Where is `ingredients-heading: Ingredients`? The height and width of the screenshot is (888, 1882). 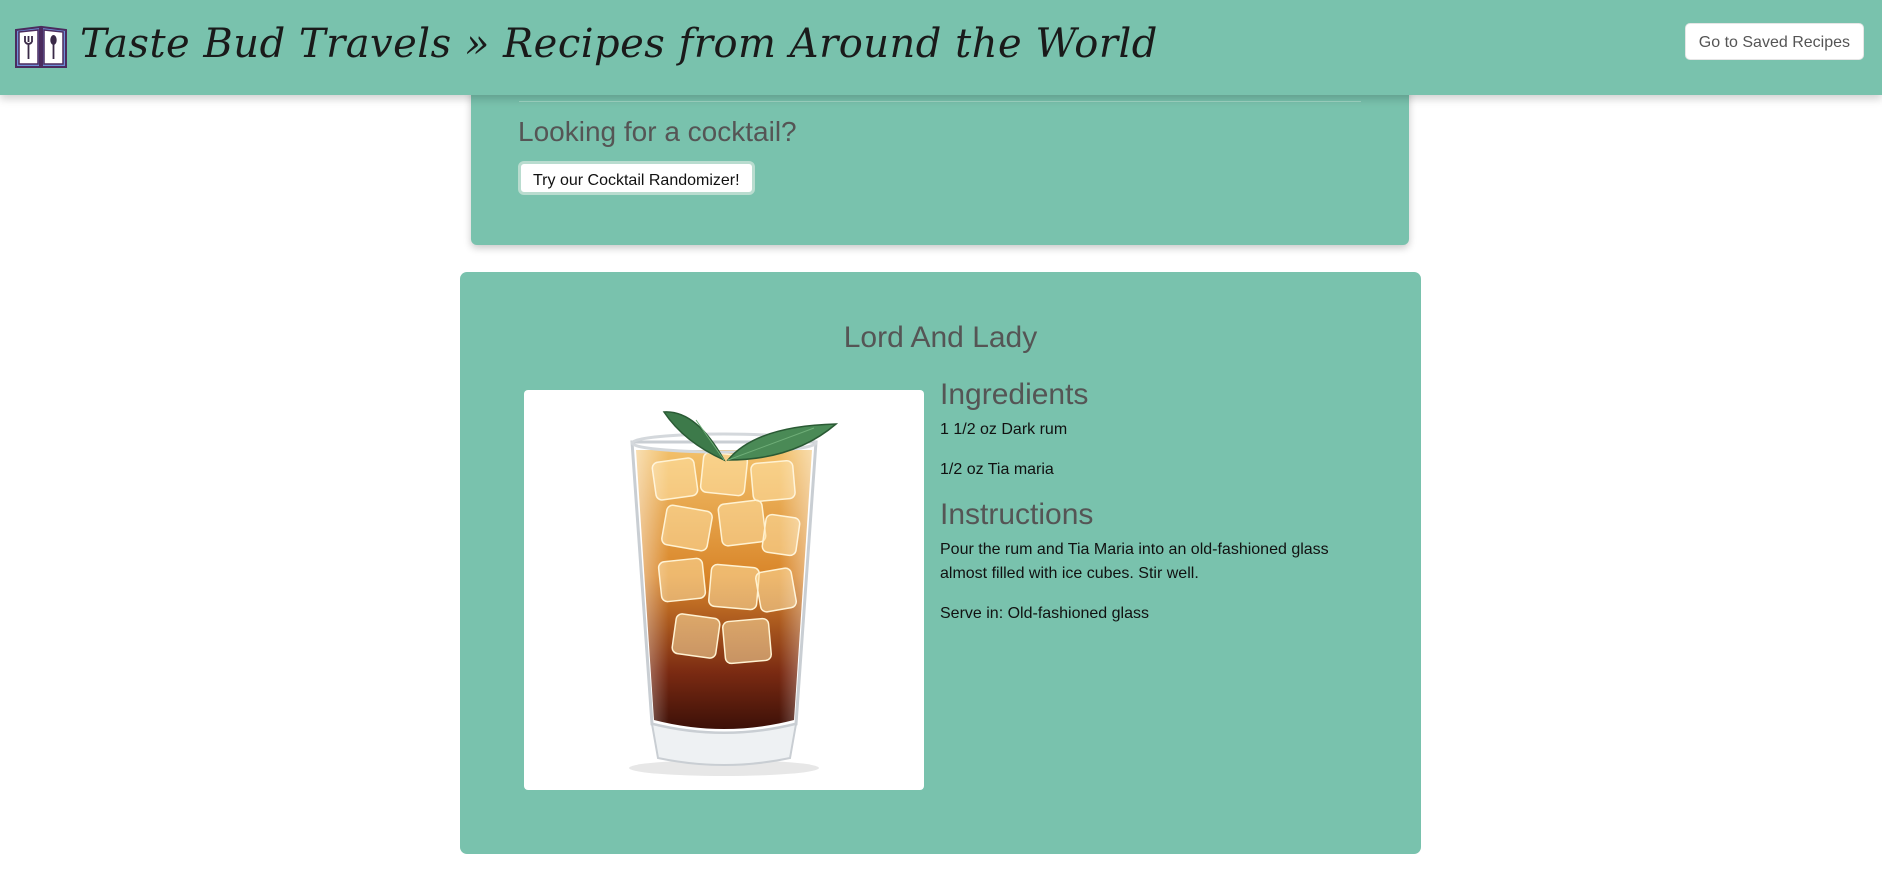
ingredients-heading: Ingredients is located at coordinates (1014, 394).